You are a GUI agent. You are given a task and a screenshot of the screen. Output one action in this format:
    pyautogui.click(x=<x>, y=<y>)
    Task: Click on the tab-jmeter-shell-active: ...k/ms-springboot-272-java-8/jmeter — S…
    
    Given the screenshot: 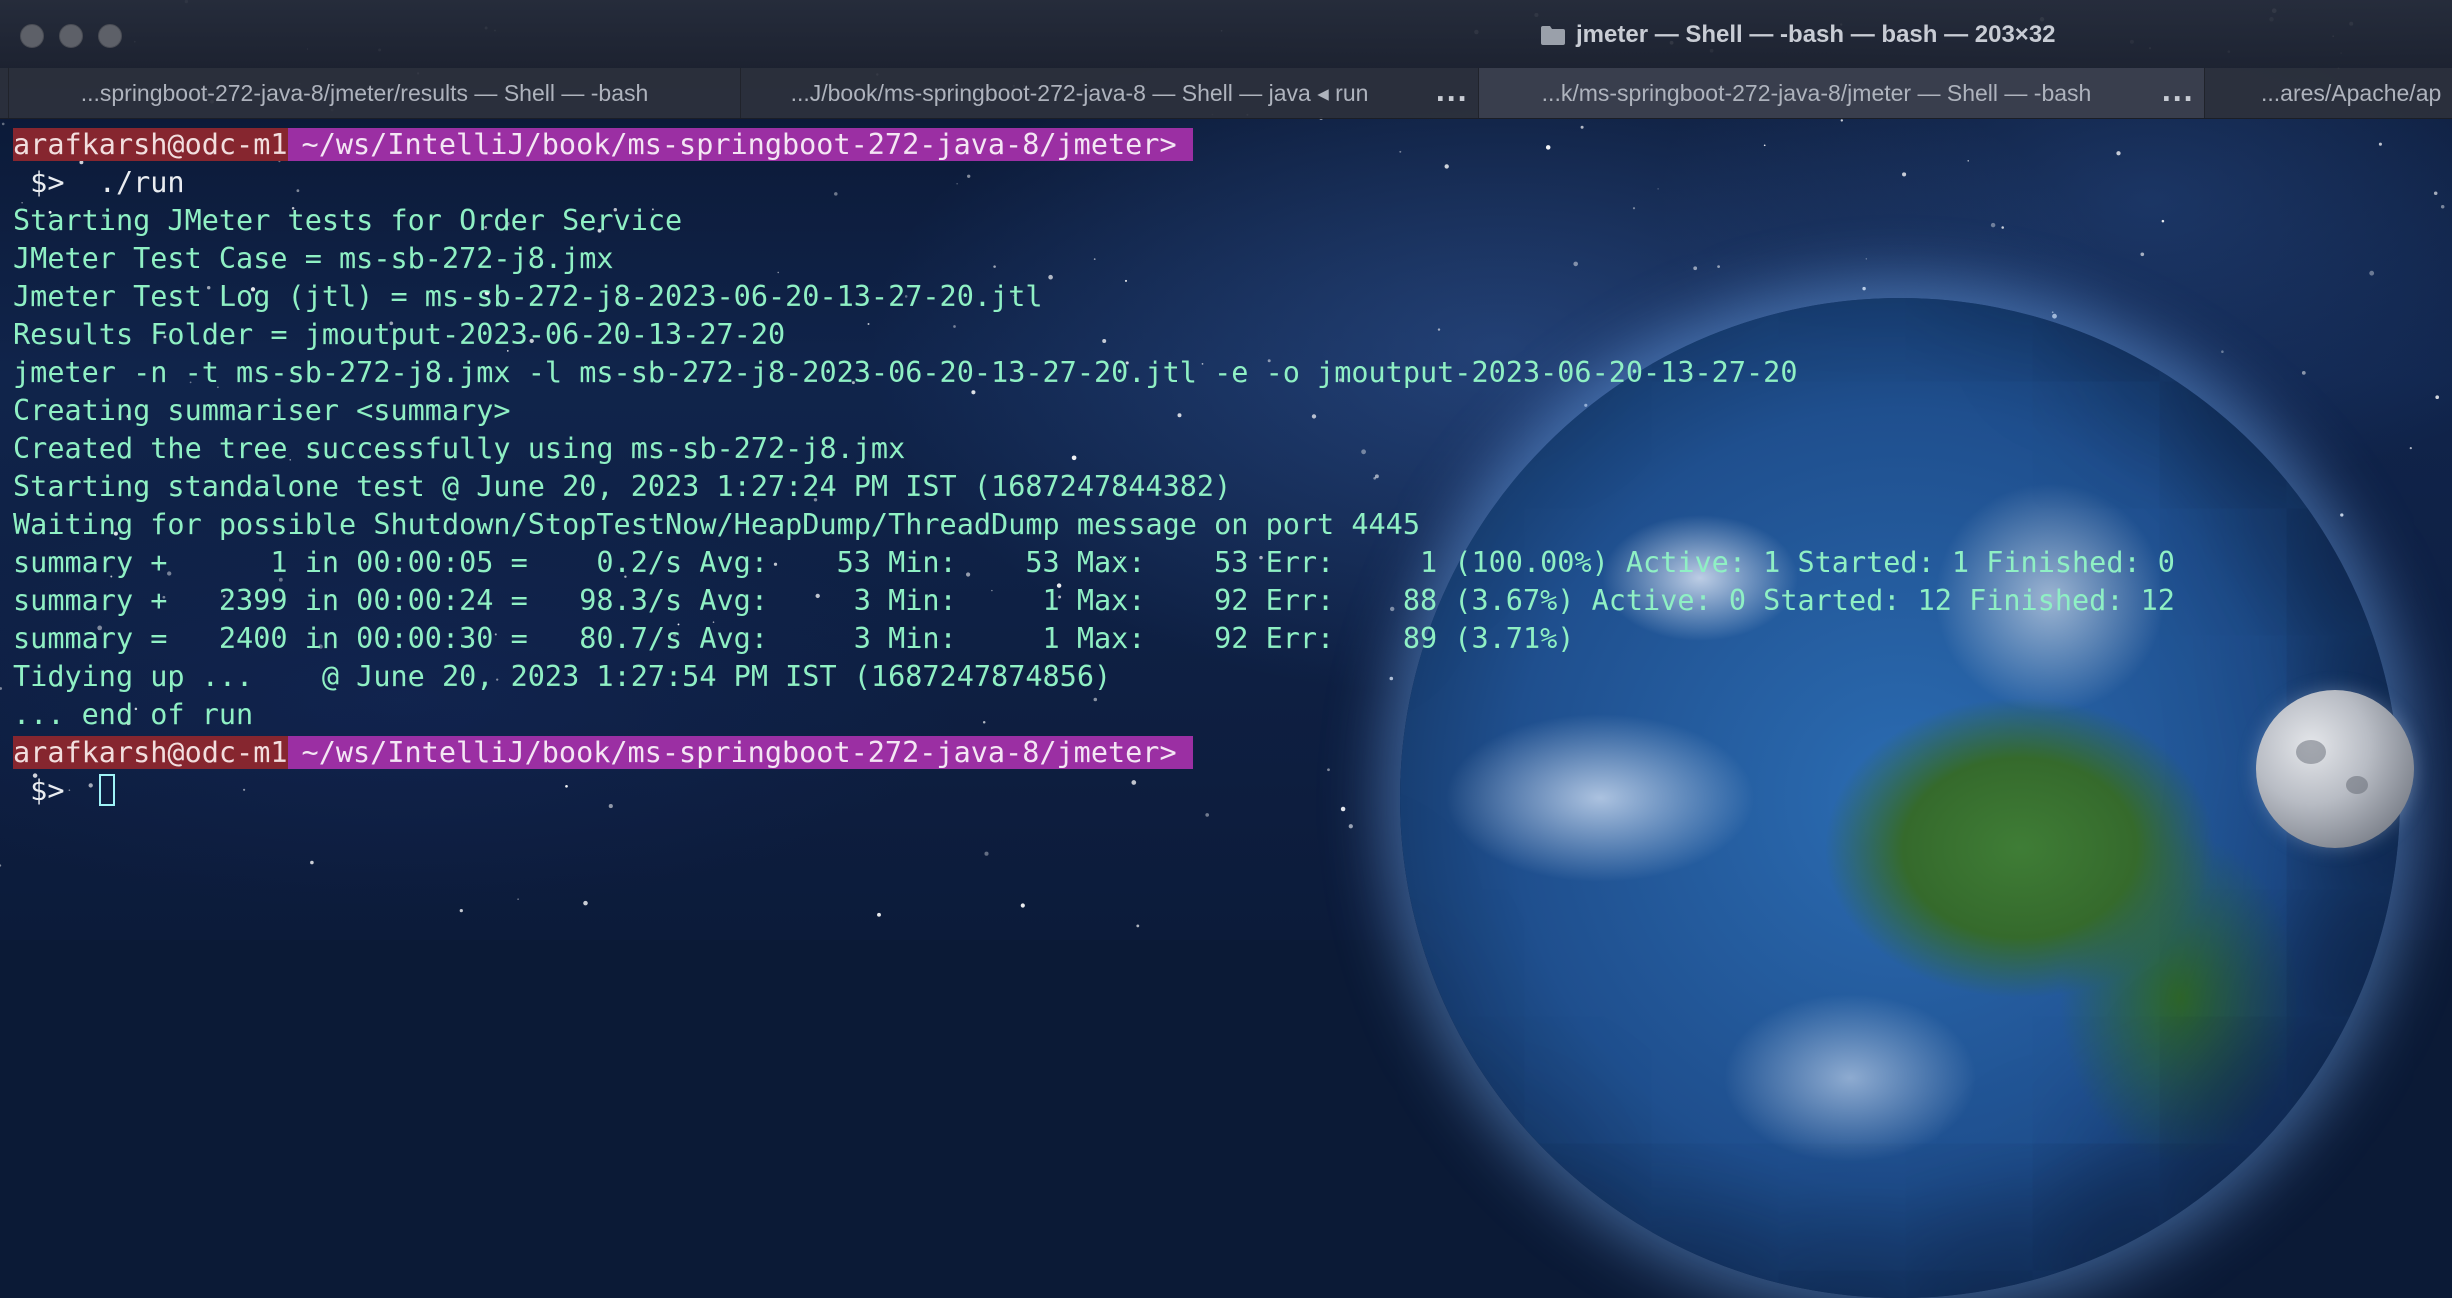 What is the action you would take?
    pyautogui.click(x=1841, y=93)
    